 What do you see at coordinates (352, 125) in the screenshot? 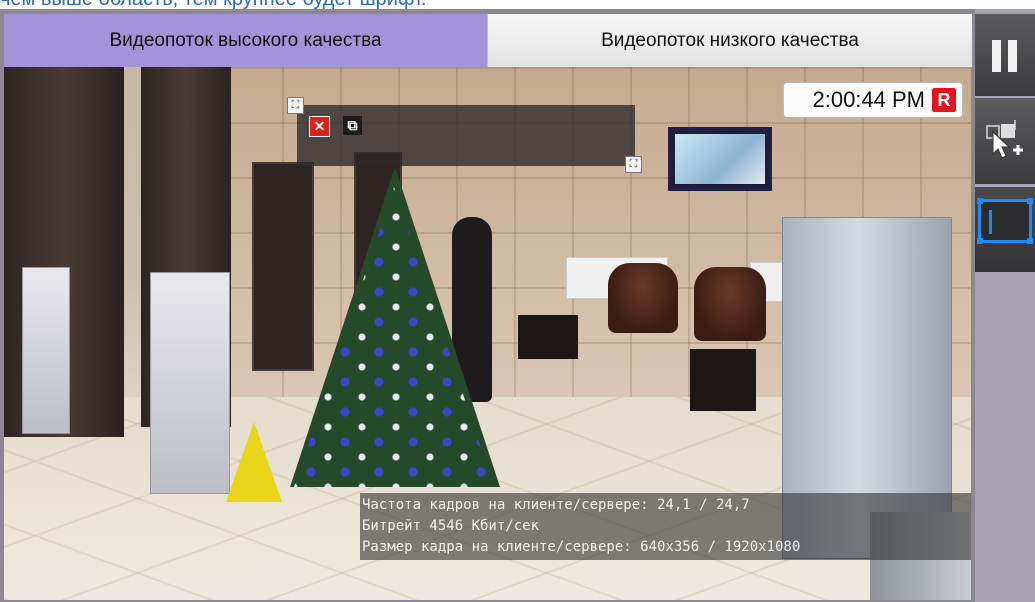
I see `zone-resize-icon: ⧉` at bounding box center [352, 125].